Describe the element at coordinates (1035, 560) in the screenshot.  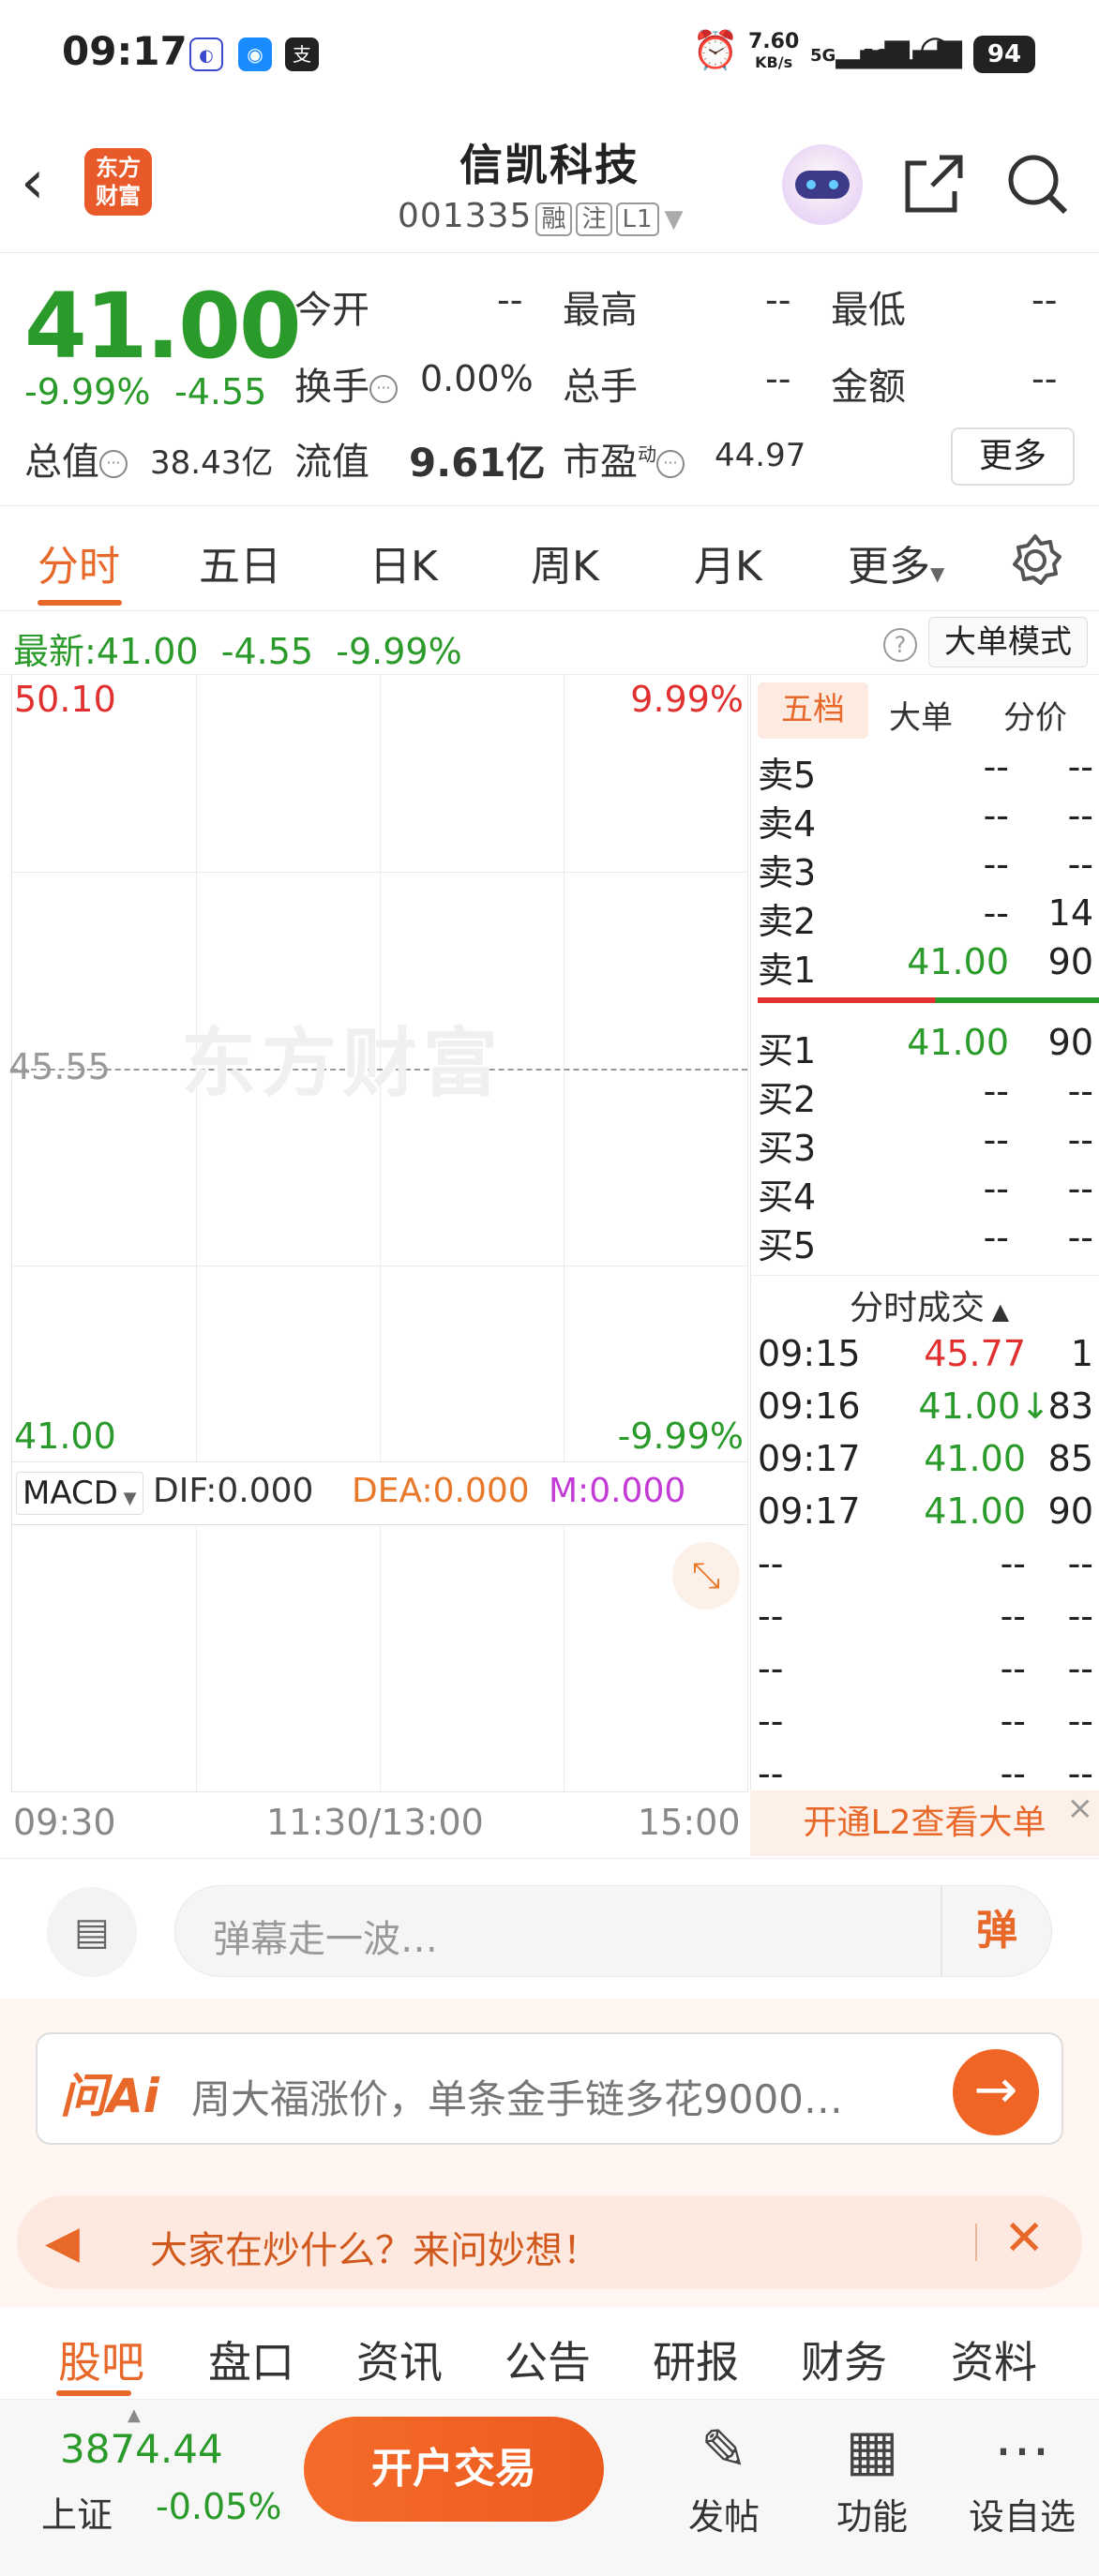
I see `settings-gear-icon` at that location.